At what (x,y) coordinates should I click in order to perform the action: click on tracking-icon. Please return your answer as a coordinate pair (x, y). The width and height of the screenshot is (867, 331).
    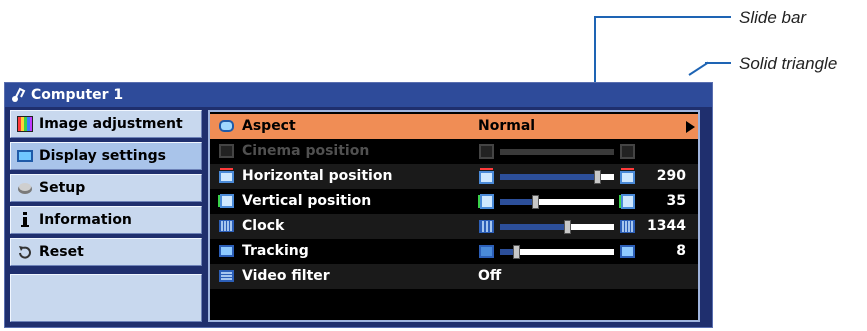
    Looking at the image, I should click on (226, 251).